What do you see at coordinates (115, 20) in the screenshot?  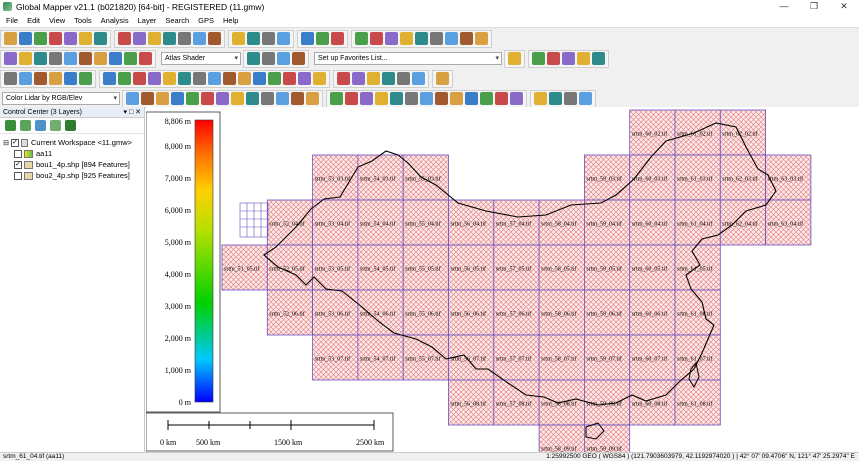 I see `menu-analysis: Analysis` at bounding box center [115, 20].